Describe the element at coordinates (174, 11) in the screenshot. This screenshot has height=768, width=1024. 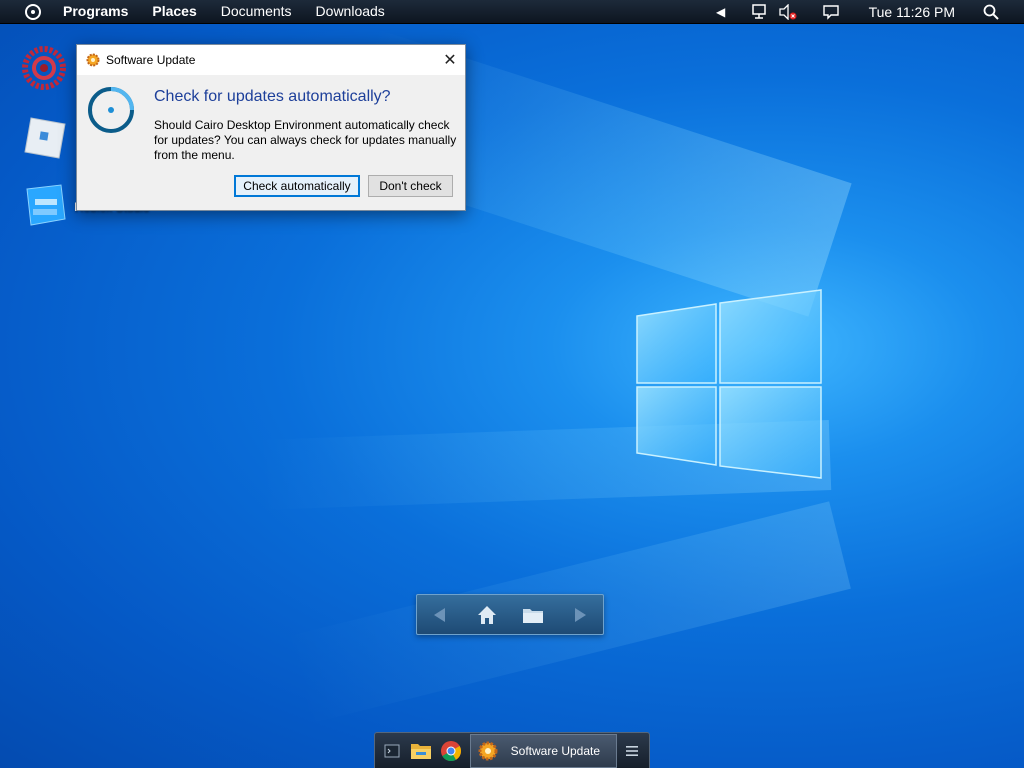
I see `menu-places: Places` at that location.